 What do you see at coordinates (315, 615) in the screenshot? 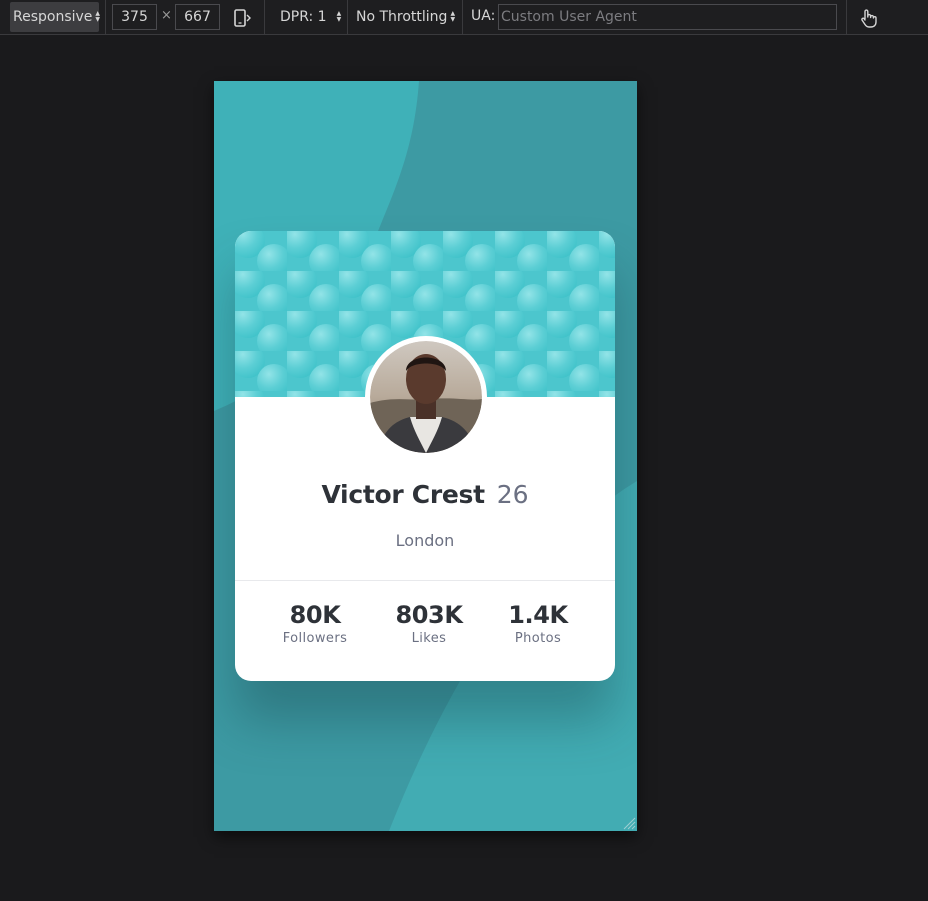
I see `stat-value: 80K` at bounding box center [315, 615].